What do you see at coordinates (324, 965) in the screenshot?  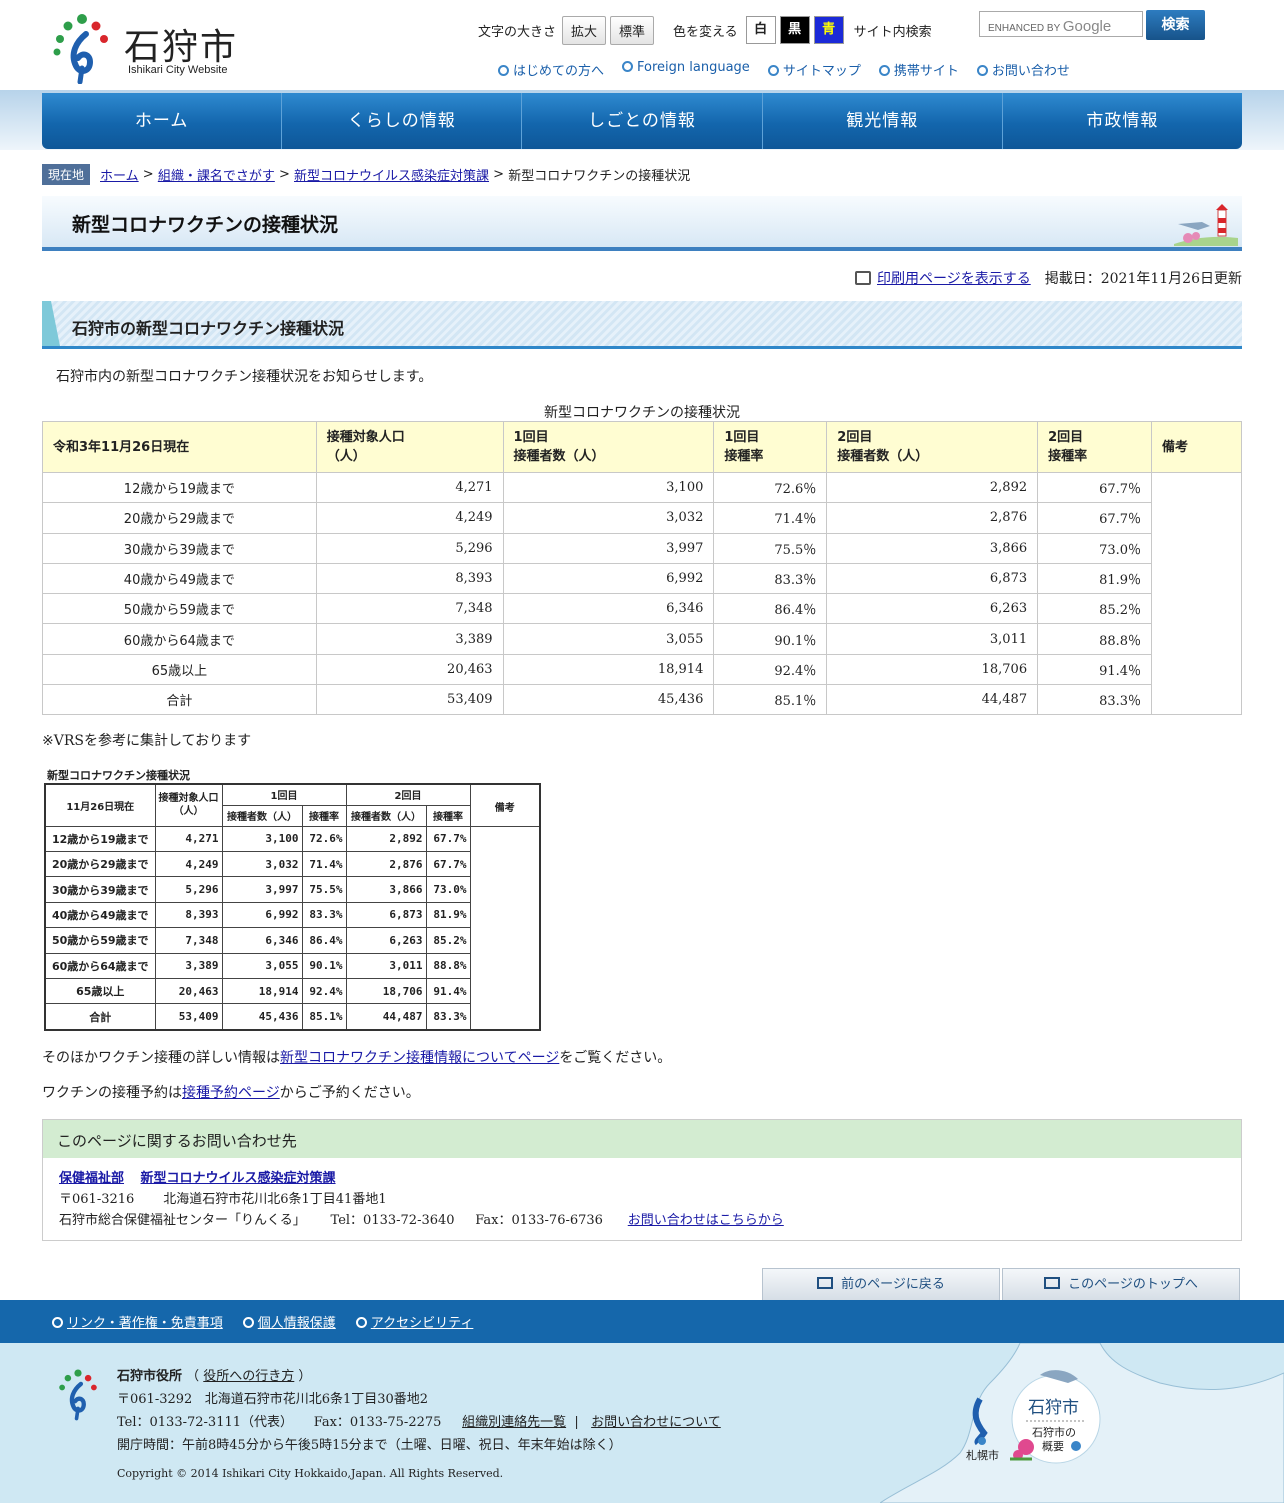 I see `image-table-cell: 90.1%` at bounding box center [324, 965].